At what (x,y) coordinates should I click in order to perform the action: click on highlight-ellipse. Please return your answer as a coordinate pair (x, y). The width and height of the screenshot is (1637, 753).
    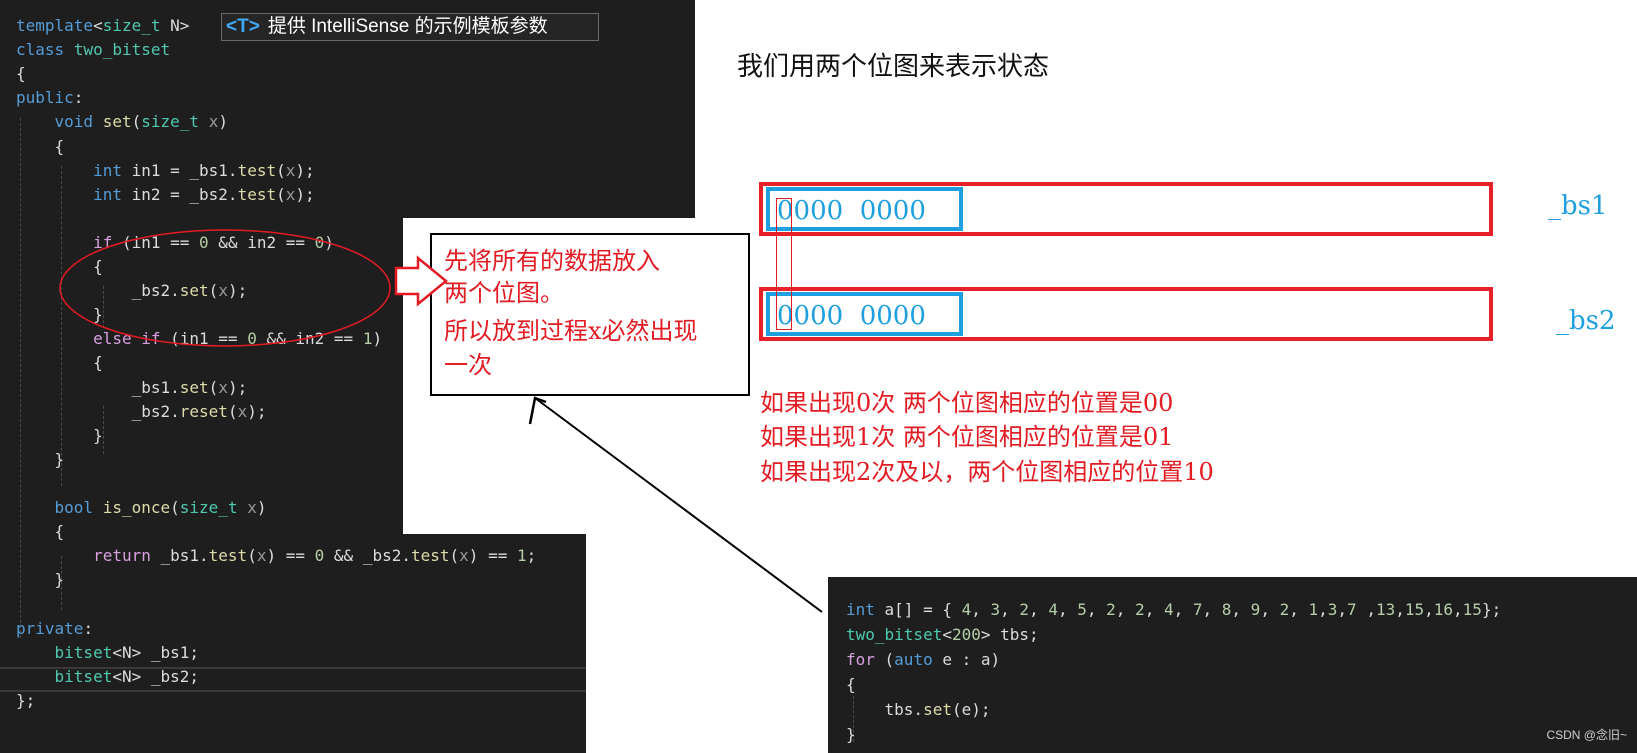
    Looking at the image, I should click on (225, 288).